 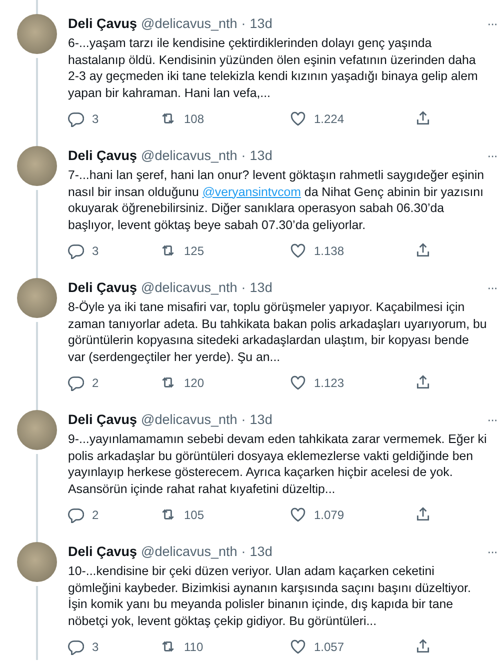 I want to click on retweet-count: 108, so click(x=194, y=119).